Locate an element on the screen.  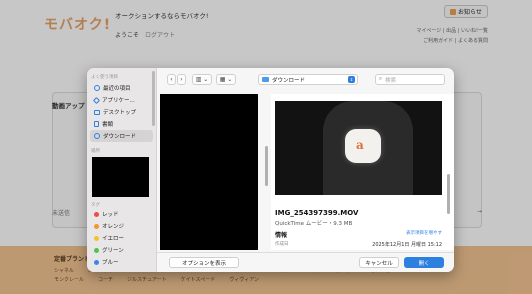
sidebar-tag-label: オレンジ is located at coordinates (113, 227).